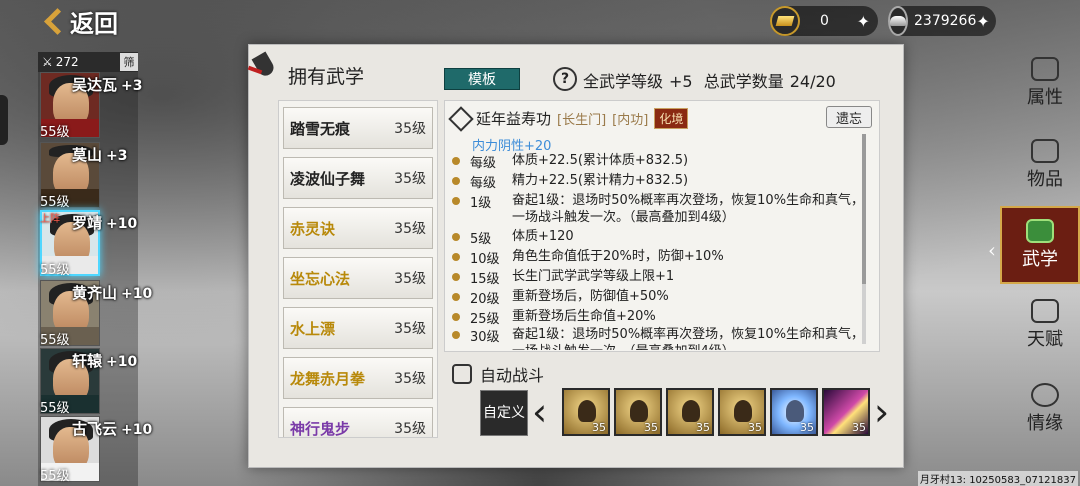 The width and height of the screenshot is (1080, 486). What do you see at coordinates (982, 21) in the screenshot?
I see `add-silver-icon: ✦` at bounding box center [982, 21].